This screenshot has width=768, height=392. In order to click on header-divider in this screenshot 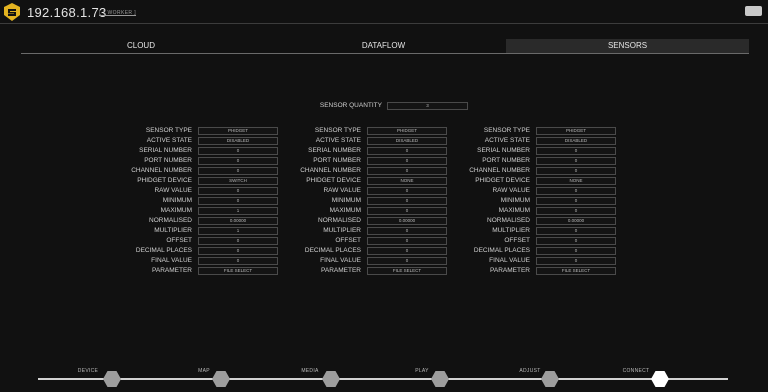, I will do `click(384, 23)`.